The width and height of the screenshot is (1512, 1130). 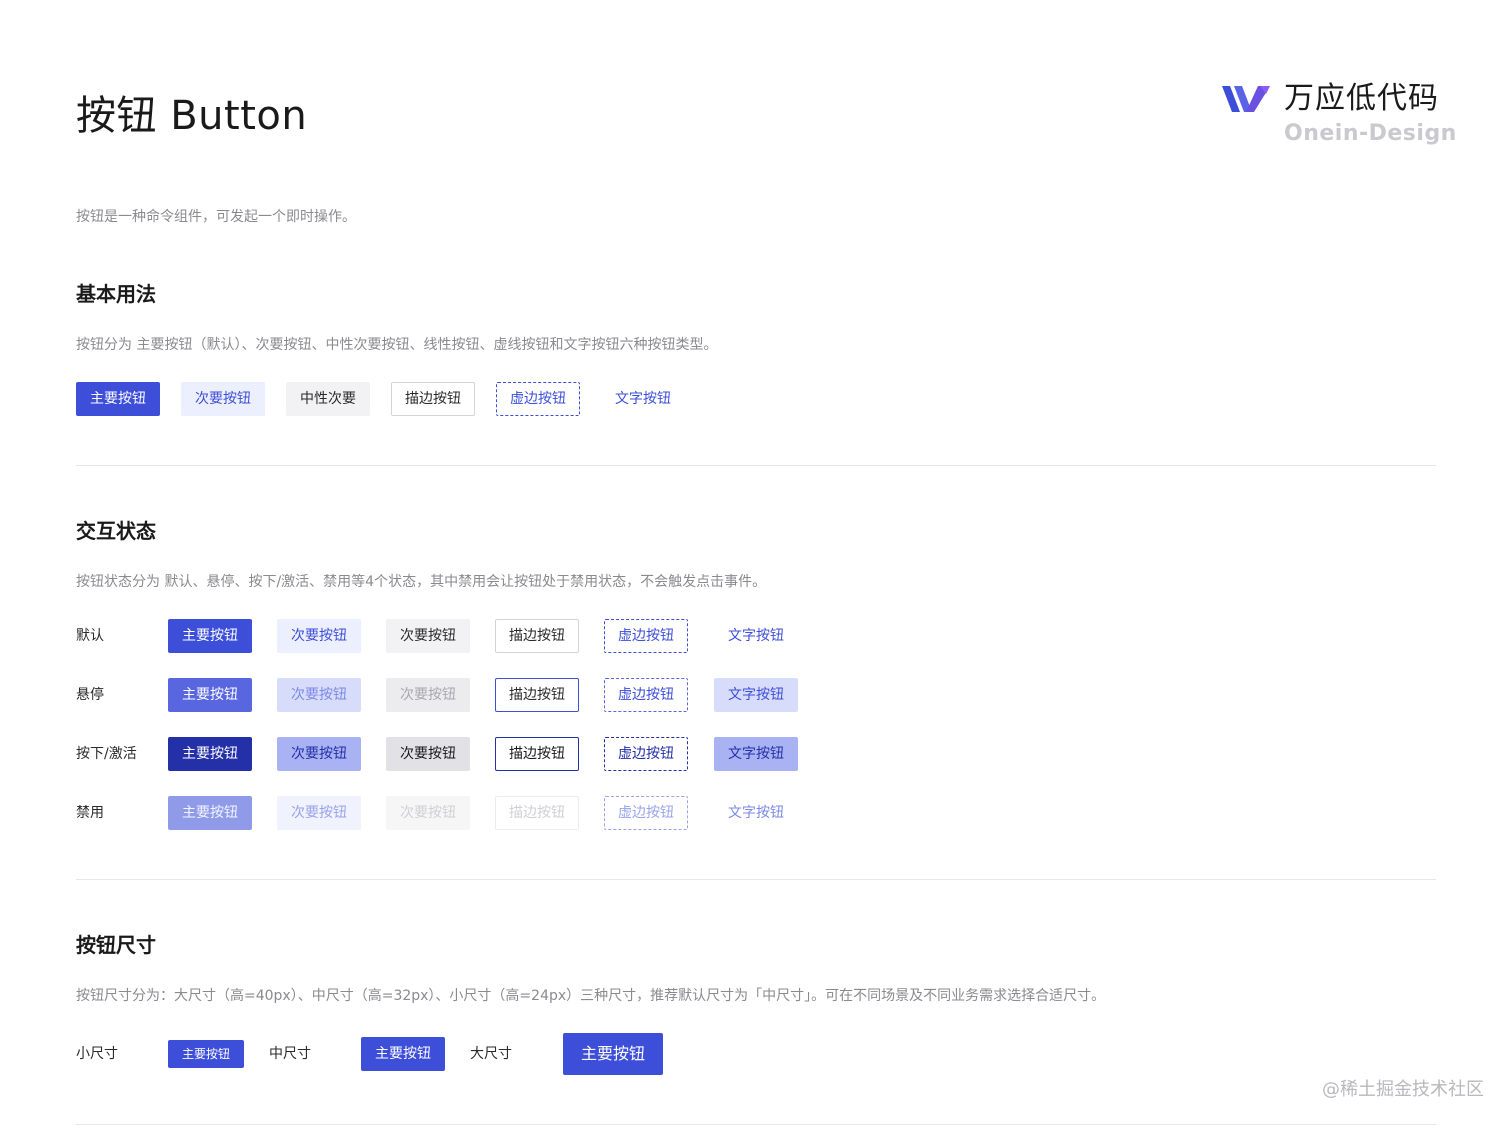 What do you see at coordinates (428, 813) in the screenshot?
I see `neutral-button-disabled: 次要按钮` at bounding box center [428, 813].